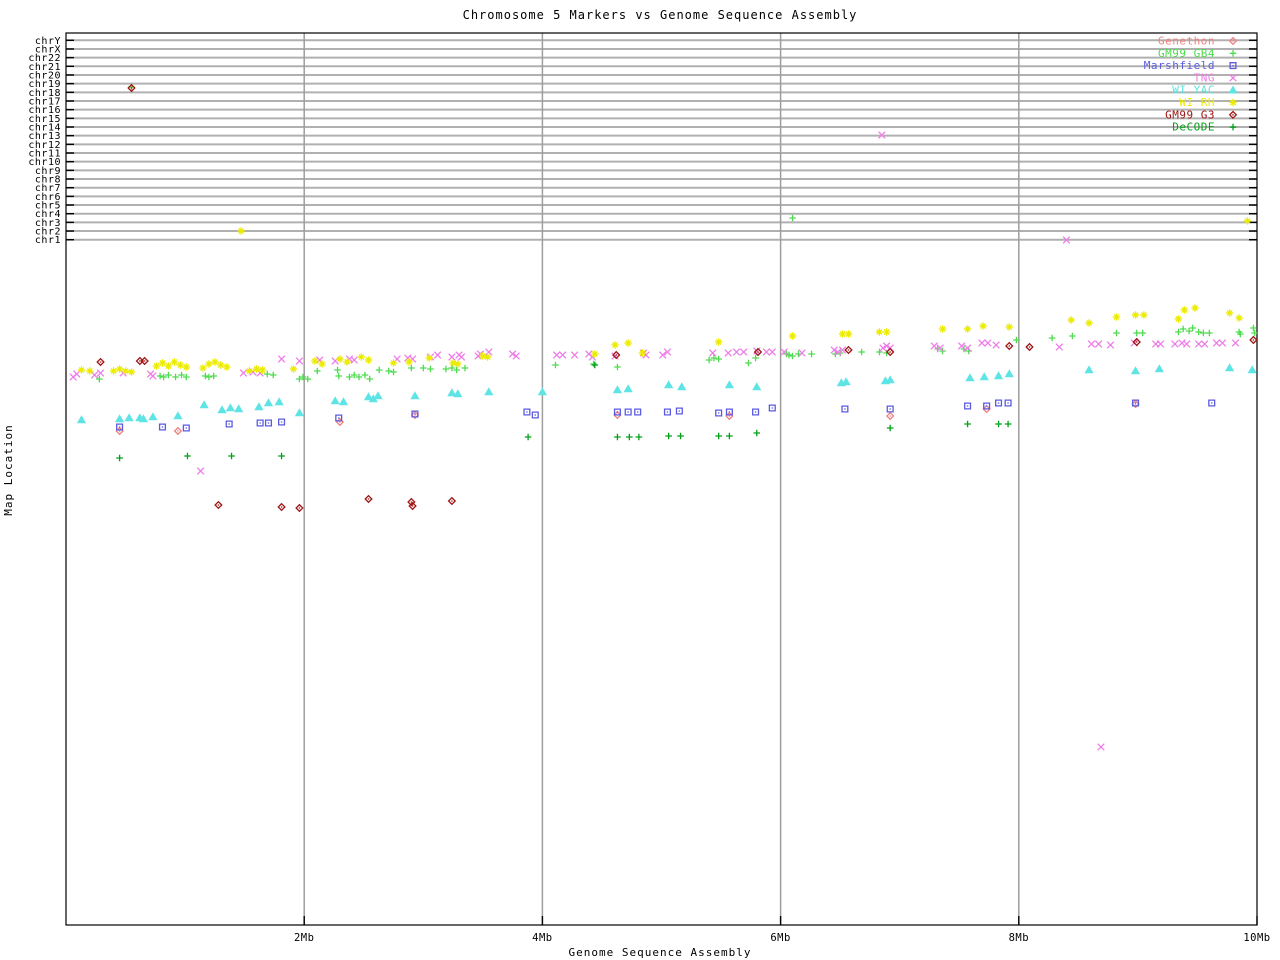 Image resolution: width=1280 pixels, height=960 pixels. What do you see at coordinates (1204, 77) in the screenshot?
I see `legend-label-tng: TNG` at bounding box center [1204, 77].